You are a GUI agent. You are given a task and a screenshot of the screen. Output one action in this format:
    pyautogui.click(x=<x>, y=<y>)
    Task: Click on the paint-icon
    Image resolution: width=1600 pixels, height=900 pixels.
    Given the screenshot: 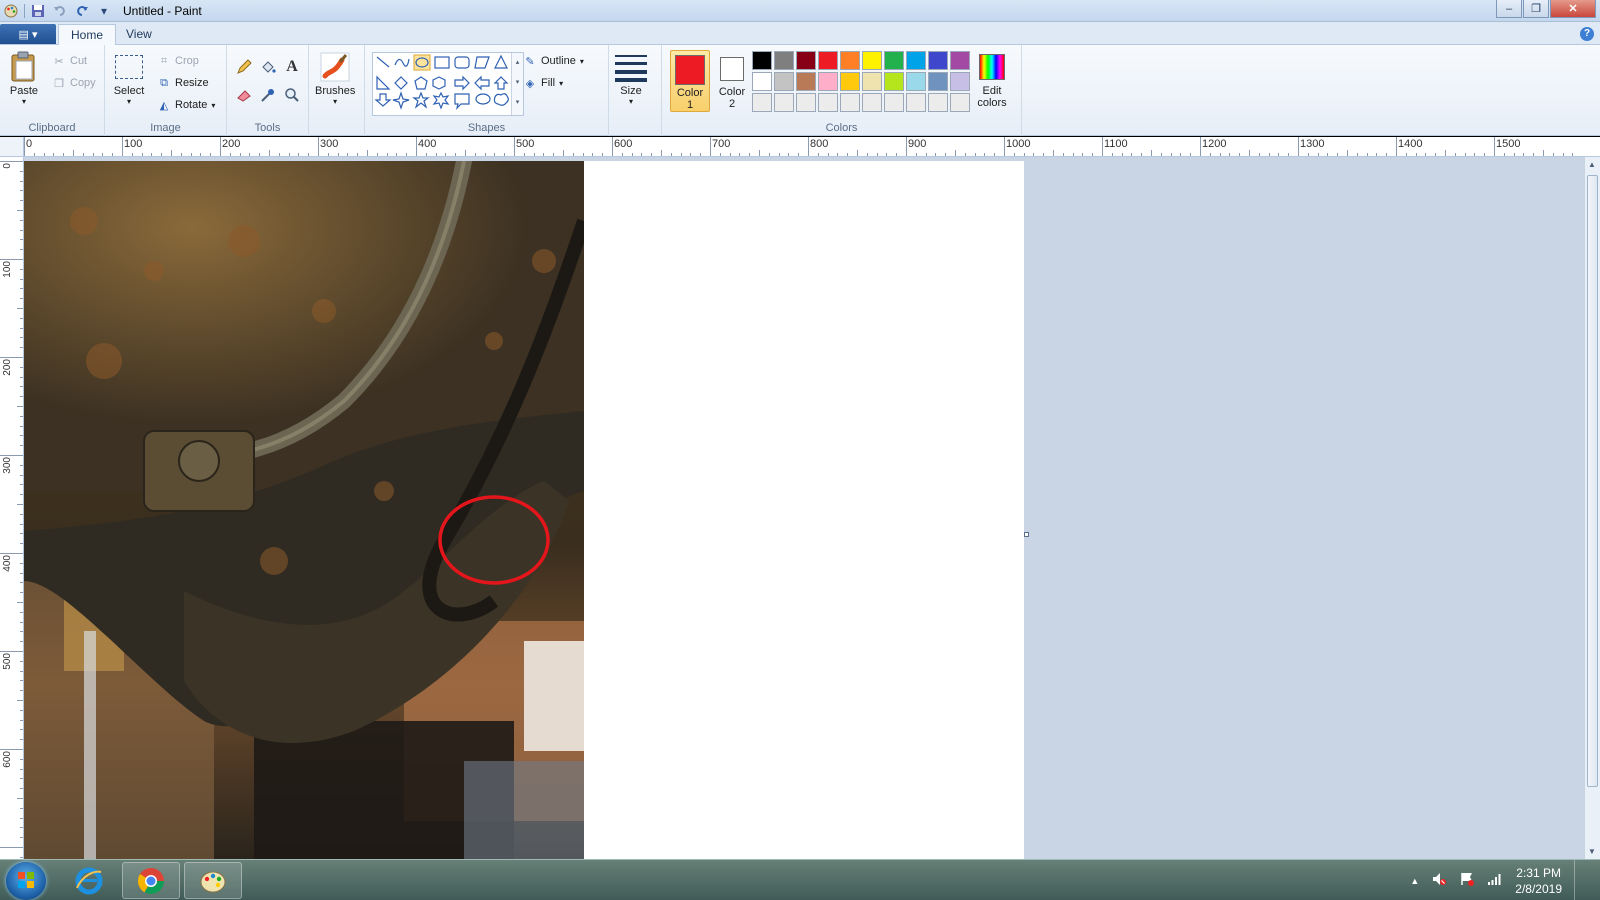 What is the action you would take?
    pyautogui.click(x=213, y=880)
    